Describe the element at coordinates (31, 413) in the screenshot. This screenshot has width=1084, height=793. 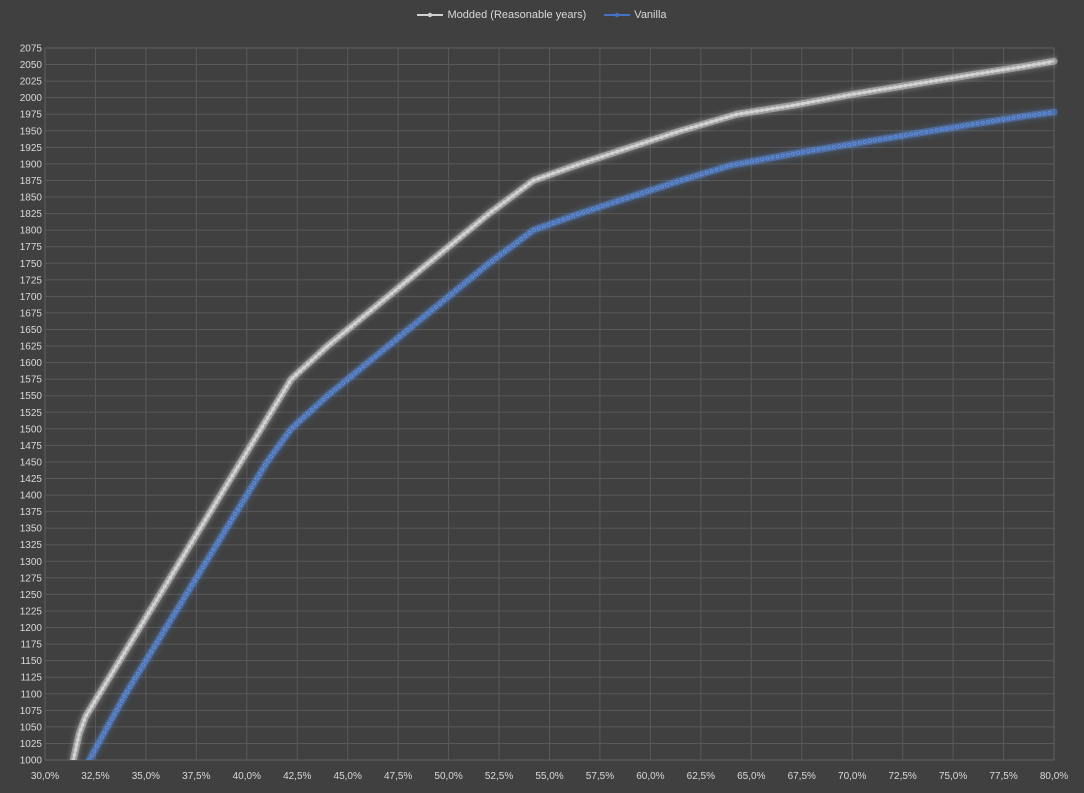
I see `y-tick-label: 1525` at that location.